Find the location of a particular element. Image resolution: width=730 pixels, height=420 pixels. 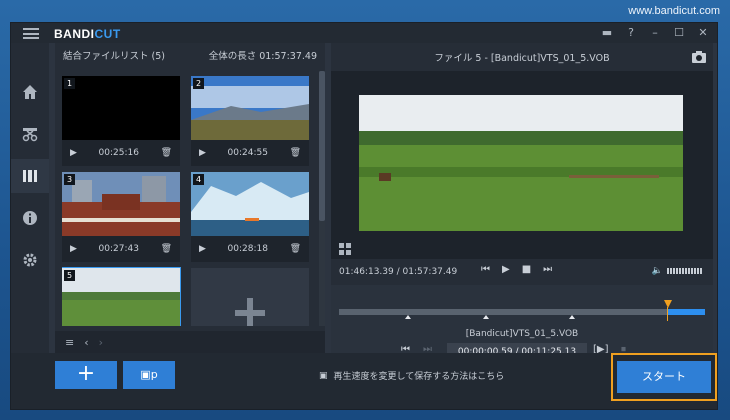

grid-icon is located at coordinates (345, 249).